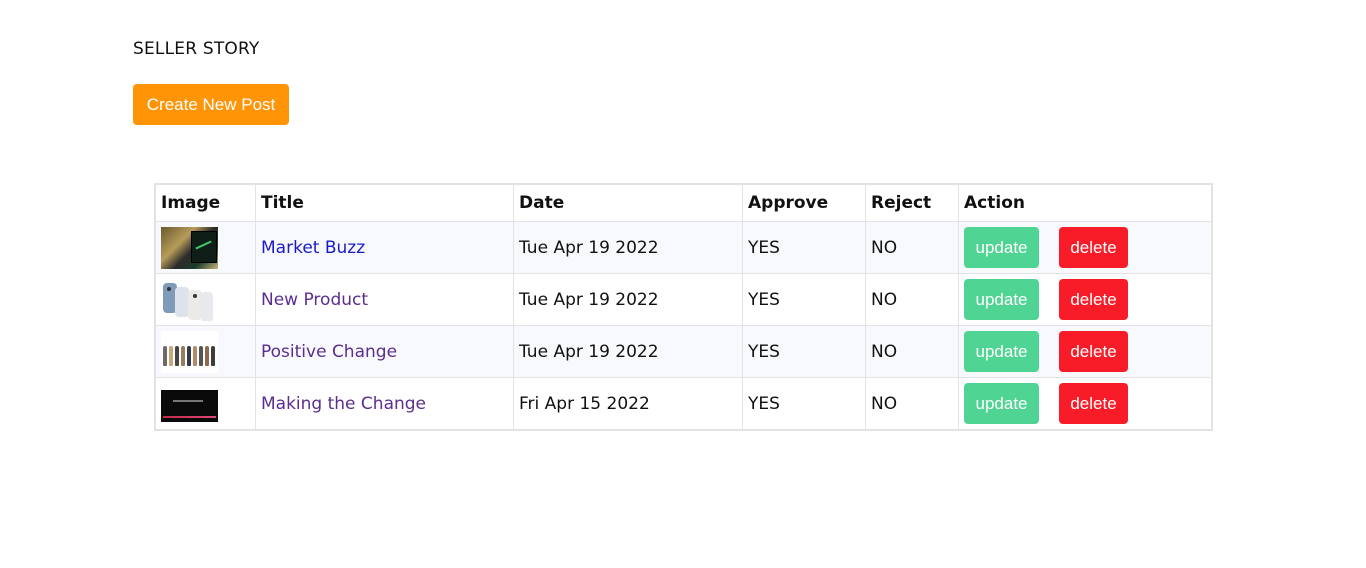  What do you see at coordinates (189, 299) in the screenshot?
I see `new-product-thumbnail` at bounding box center [189, 299].